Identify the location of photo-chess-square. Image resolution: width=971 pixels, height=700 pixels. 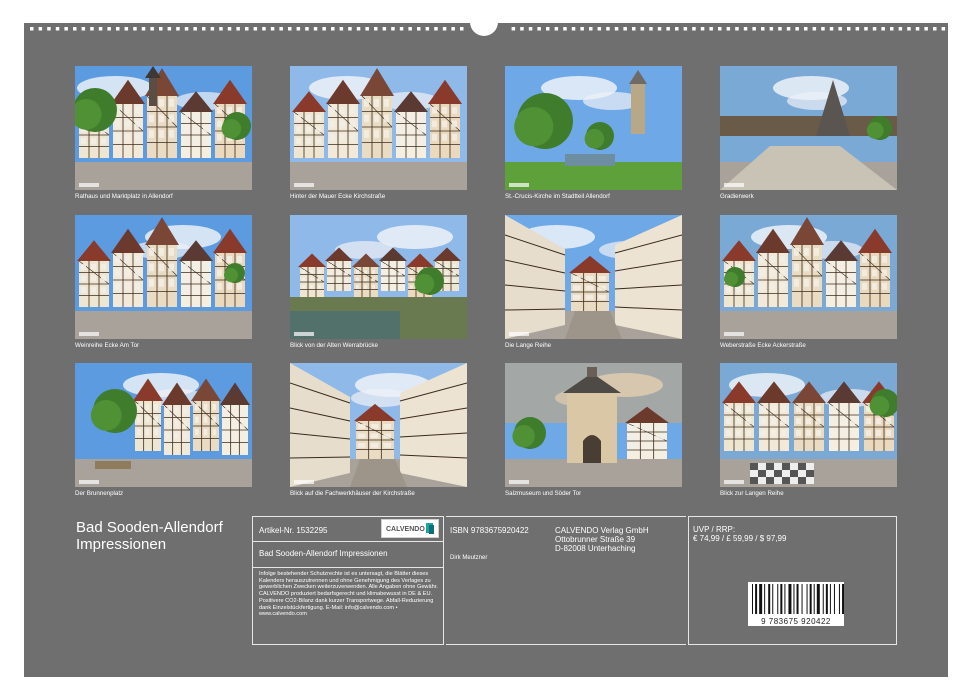
(808, 425).